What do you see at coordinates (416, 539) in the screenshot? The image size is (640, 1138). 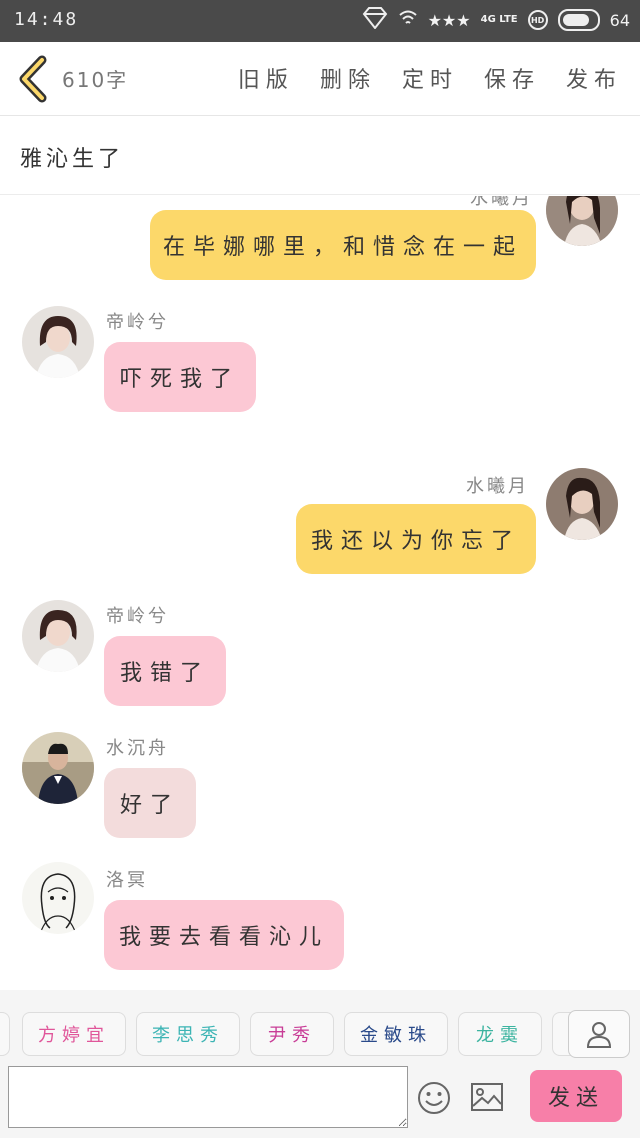 I see `message-bubble: 我还以为你忘了` at bounding box center [416, 539].